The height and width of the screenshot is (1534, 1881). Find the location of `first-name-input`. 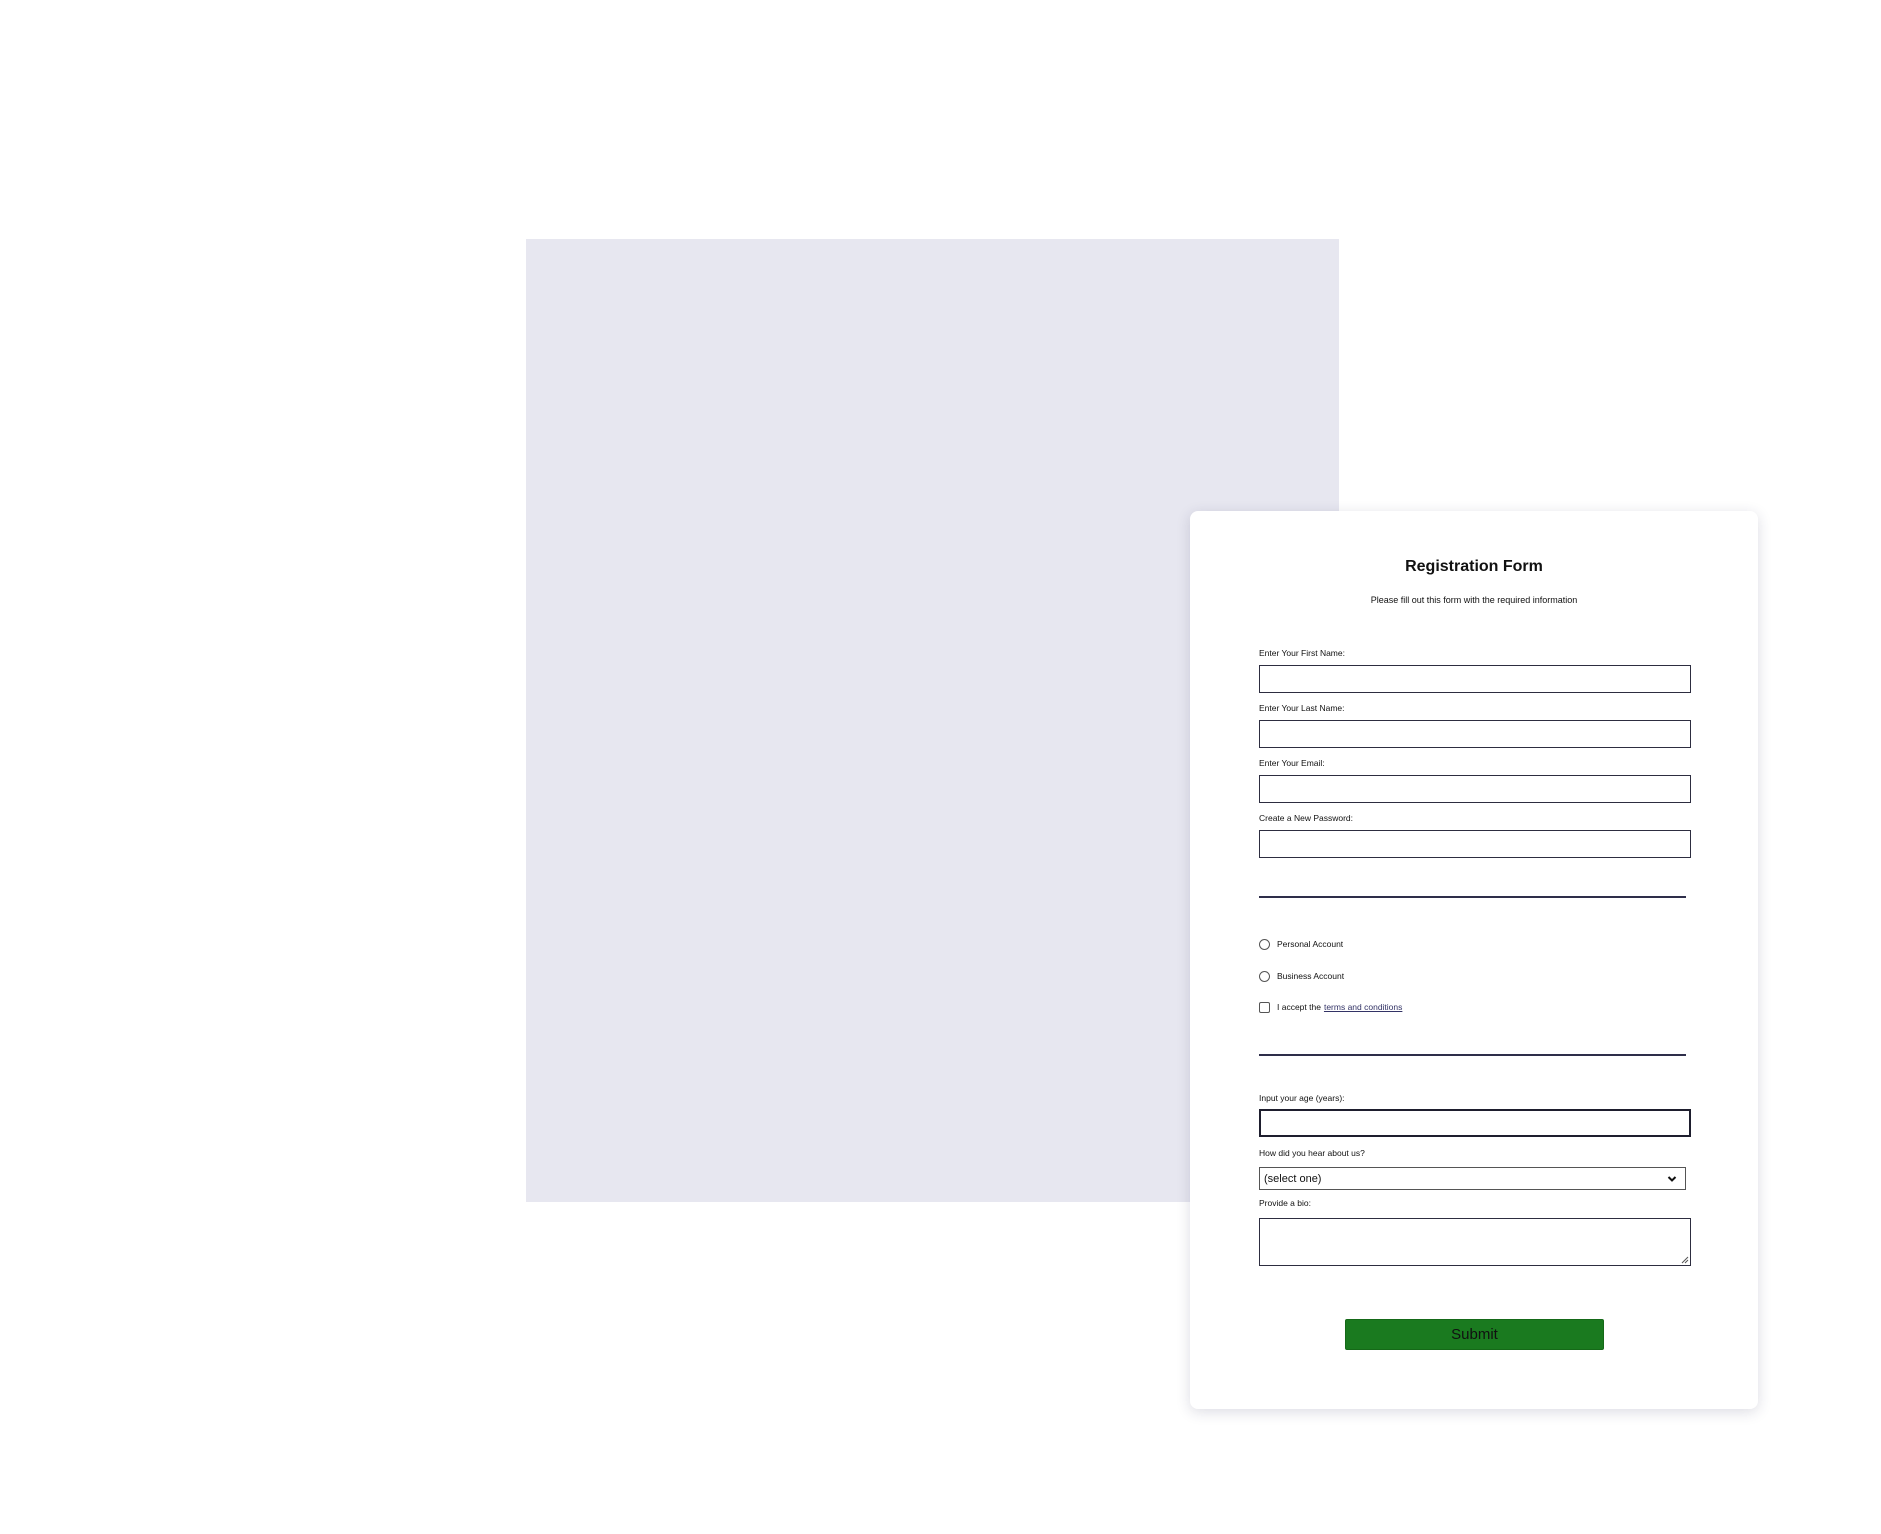

first-name-input is located at coordinates (1475, 679).